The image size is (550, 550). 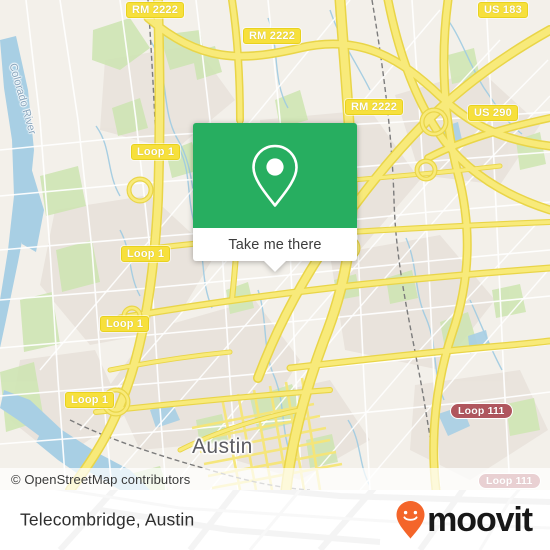 I want to click on popup-header, so click(x=275, y=175).